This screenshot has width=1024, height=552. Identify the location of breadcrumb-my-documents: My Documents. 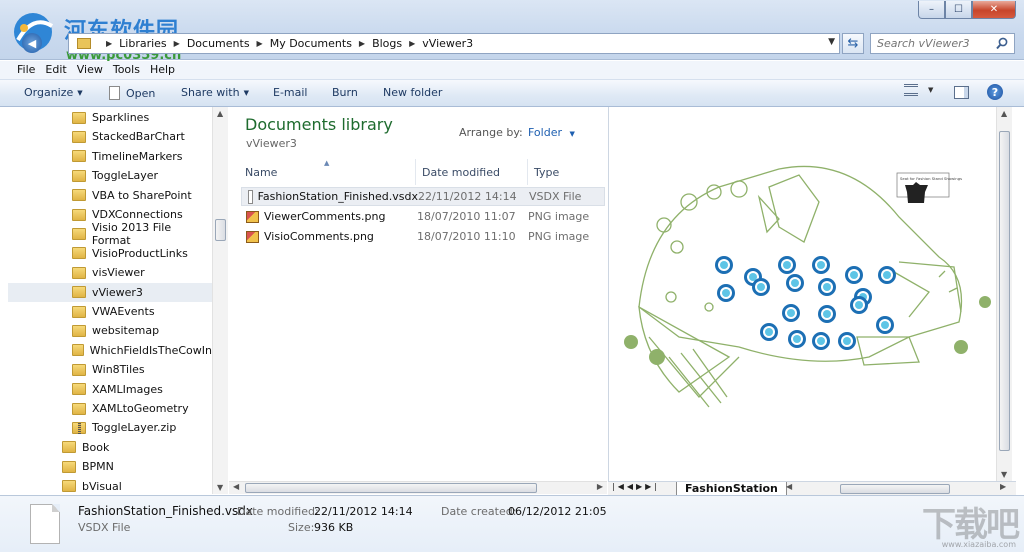
(311, 43).